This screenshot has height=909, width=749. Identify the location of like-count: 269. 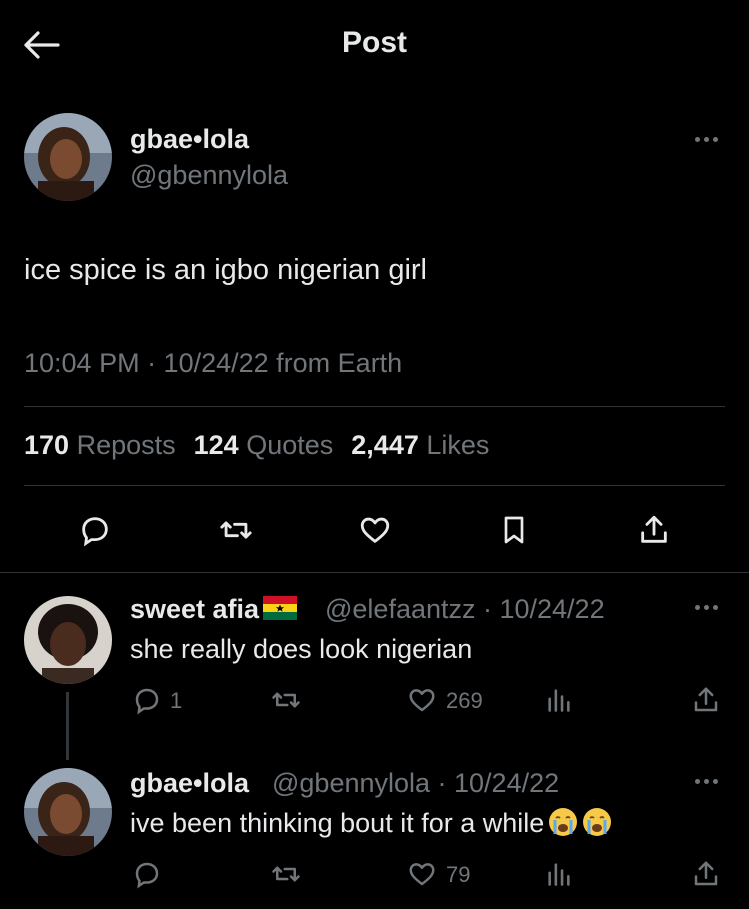
(464, 700).